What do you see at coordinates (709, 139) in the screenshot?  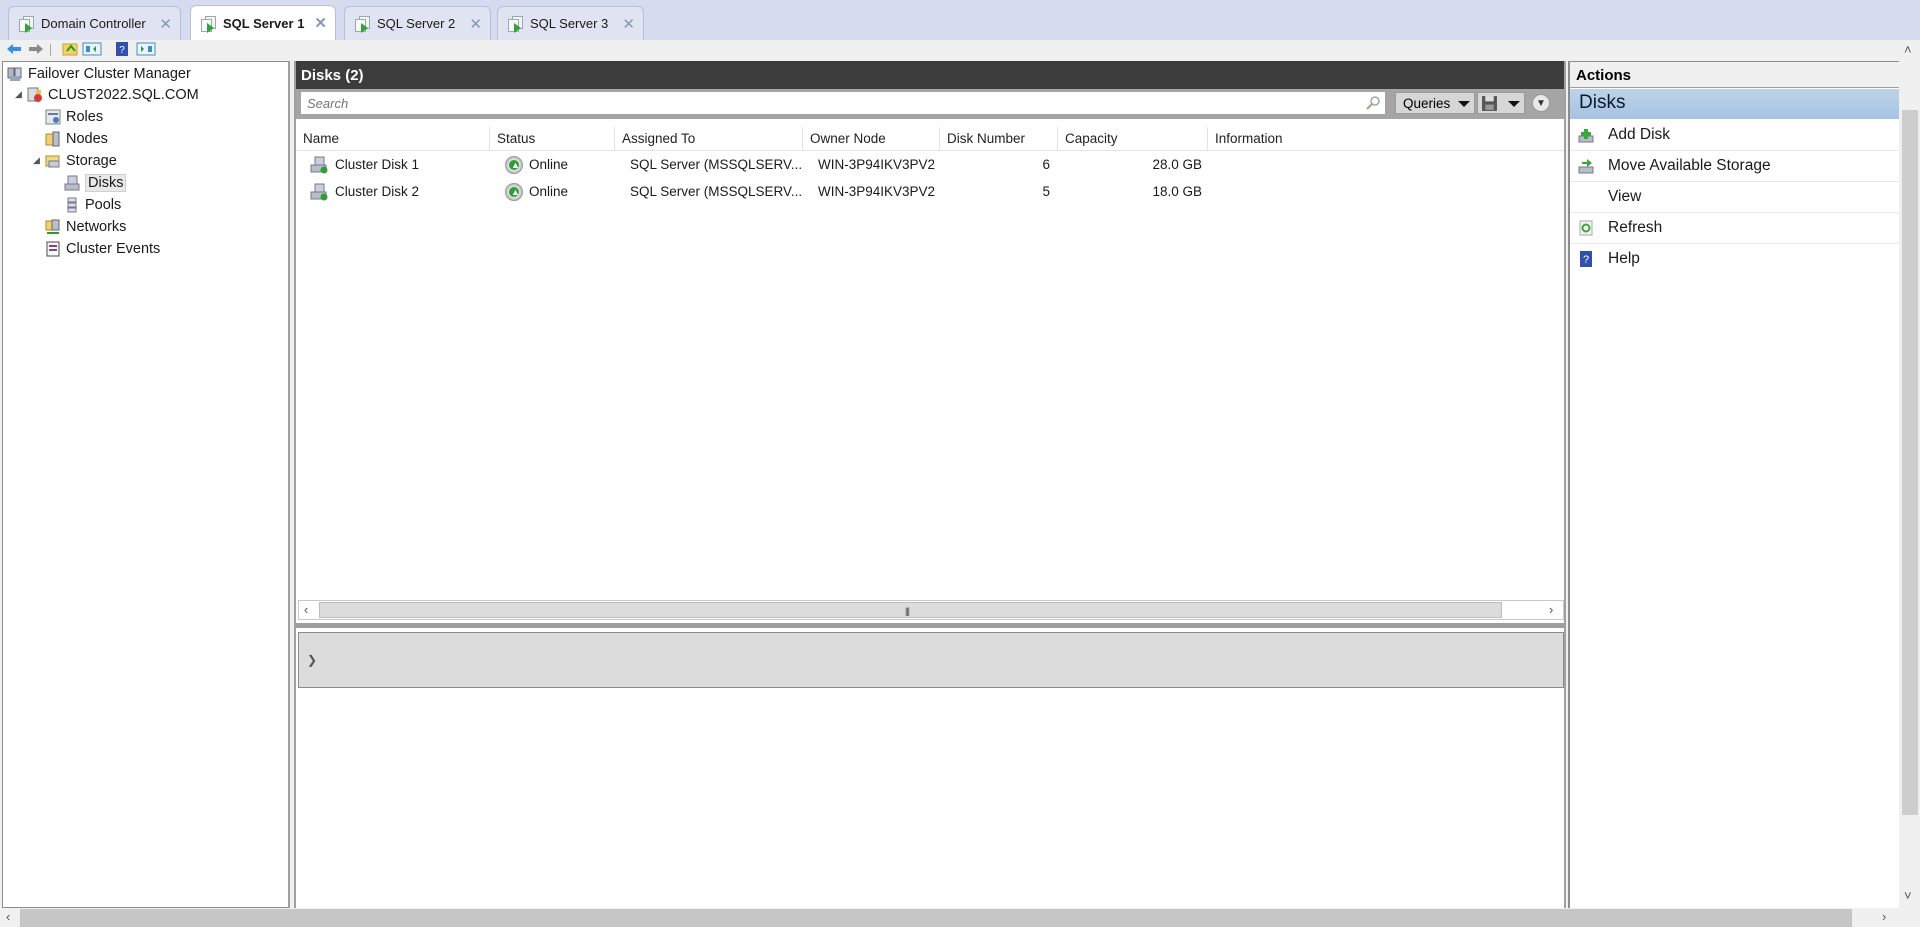 I see `column-header-assigned-to: Assigned To` at bounding box center [709, 139].